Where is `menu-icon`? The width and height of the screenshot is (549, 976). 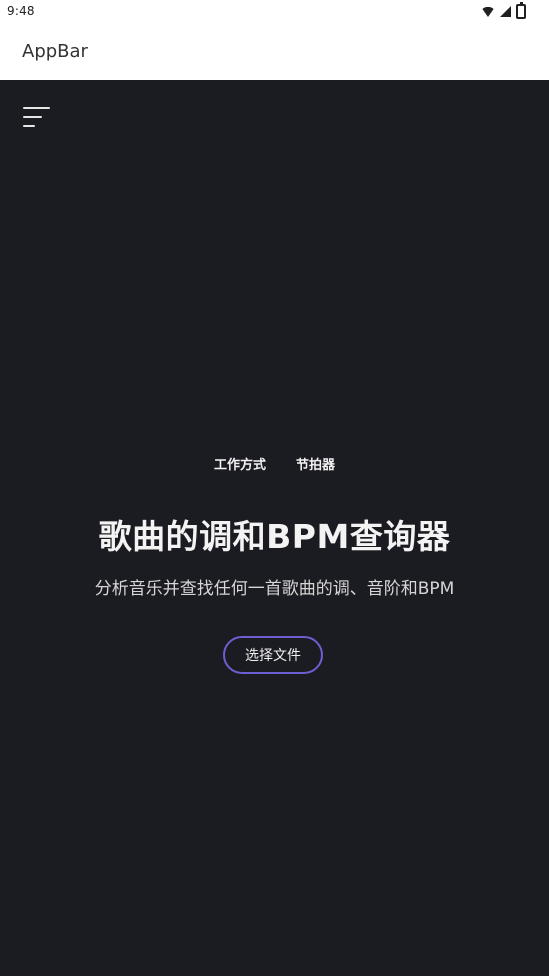
menu-icon is located at coordinates (37, 118).